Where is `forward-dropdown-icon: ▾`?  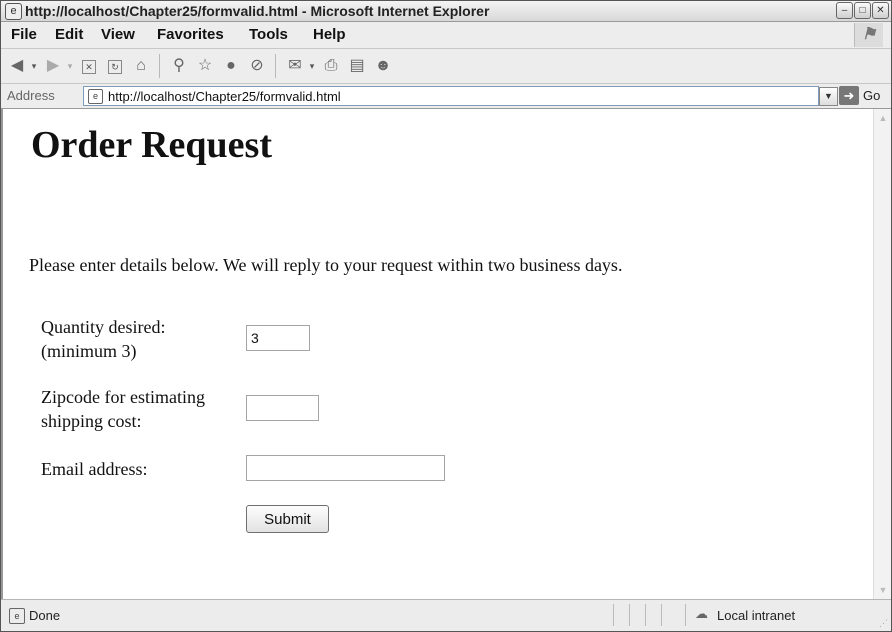 forward-dropdown-icon: ▾ is located at coordinates (70, 66).